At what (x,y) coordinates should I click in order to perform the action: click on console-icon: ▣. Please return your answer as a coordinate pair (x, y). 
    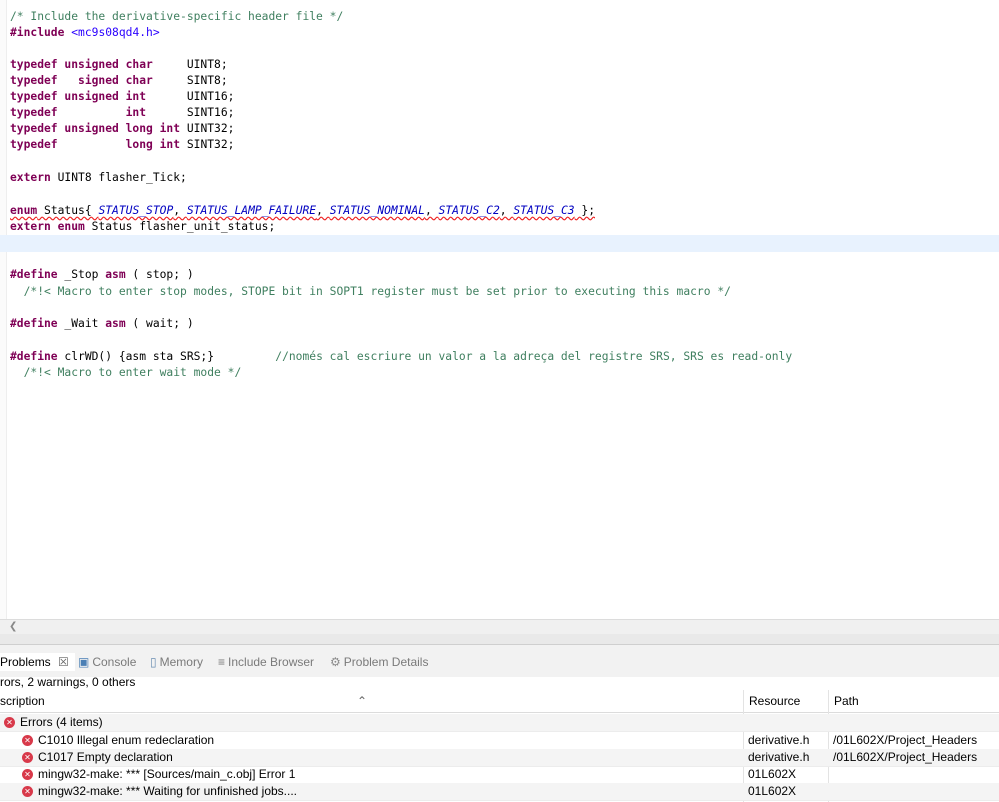
    Looking at the image, I should click on (84, 662).